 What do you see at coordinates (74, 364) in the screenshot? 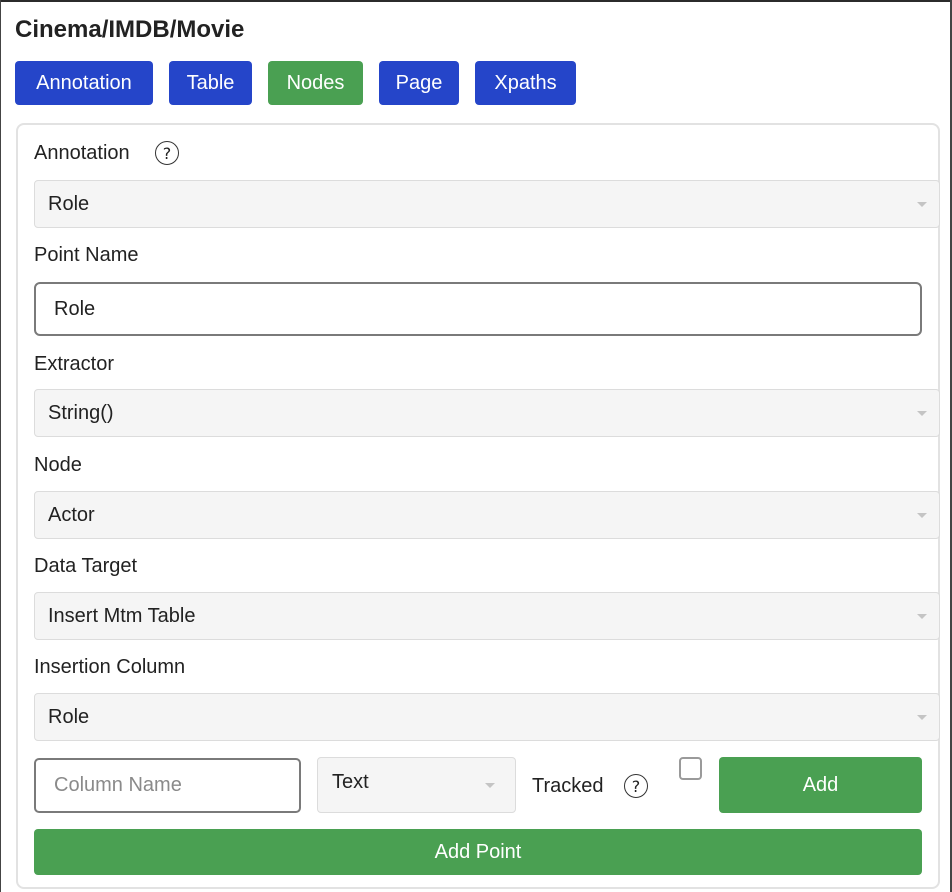
I see `extractor-label: Extractor` at bounding box center [74, 364].